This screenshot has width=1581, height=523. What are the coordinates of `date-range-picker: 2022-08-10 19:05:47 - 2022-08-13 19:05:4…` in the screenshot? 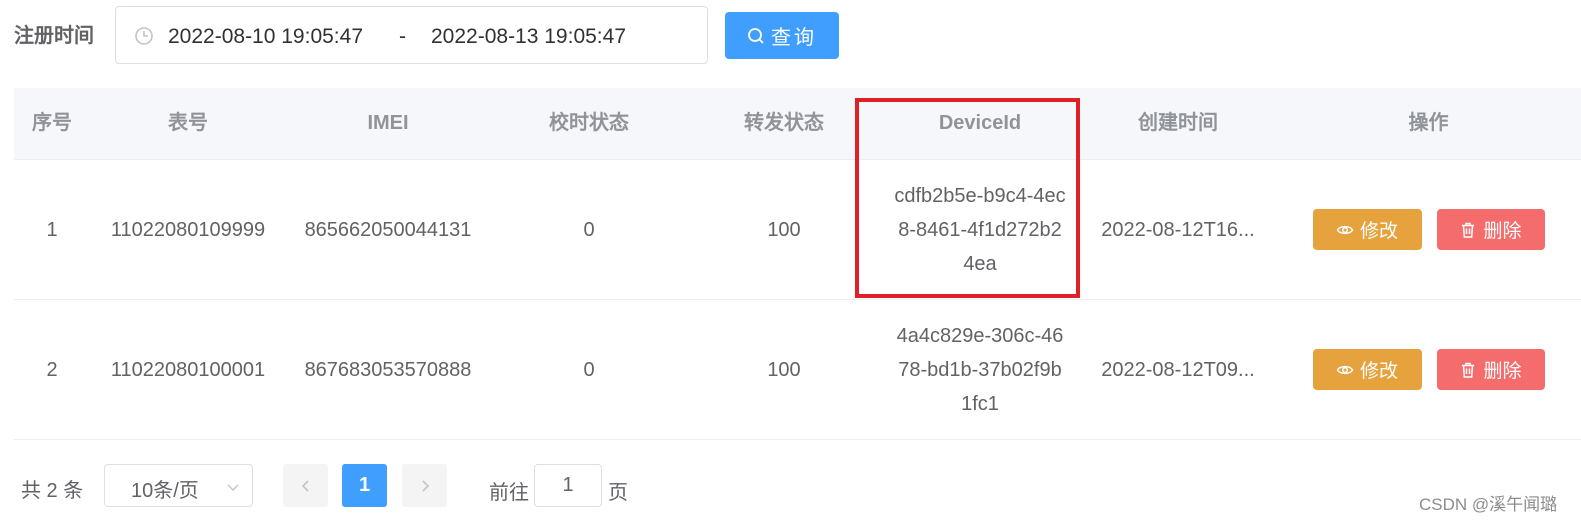 It's located at (411, 35).